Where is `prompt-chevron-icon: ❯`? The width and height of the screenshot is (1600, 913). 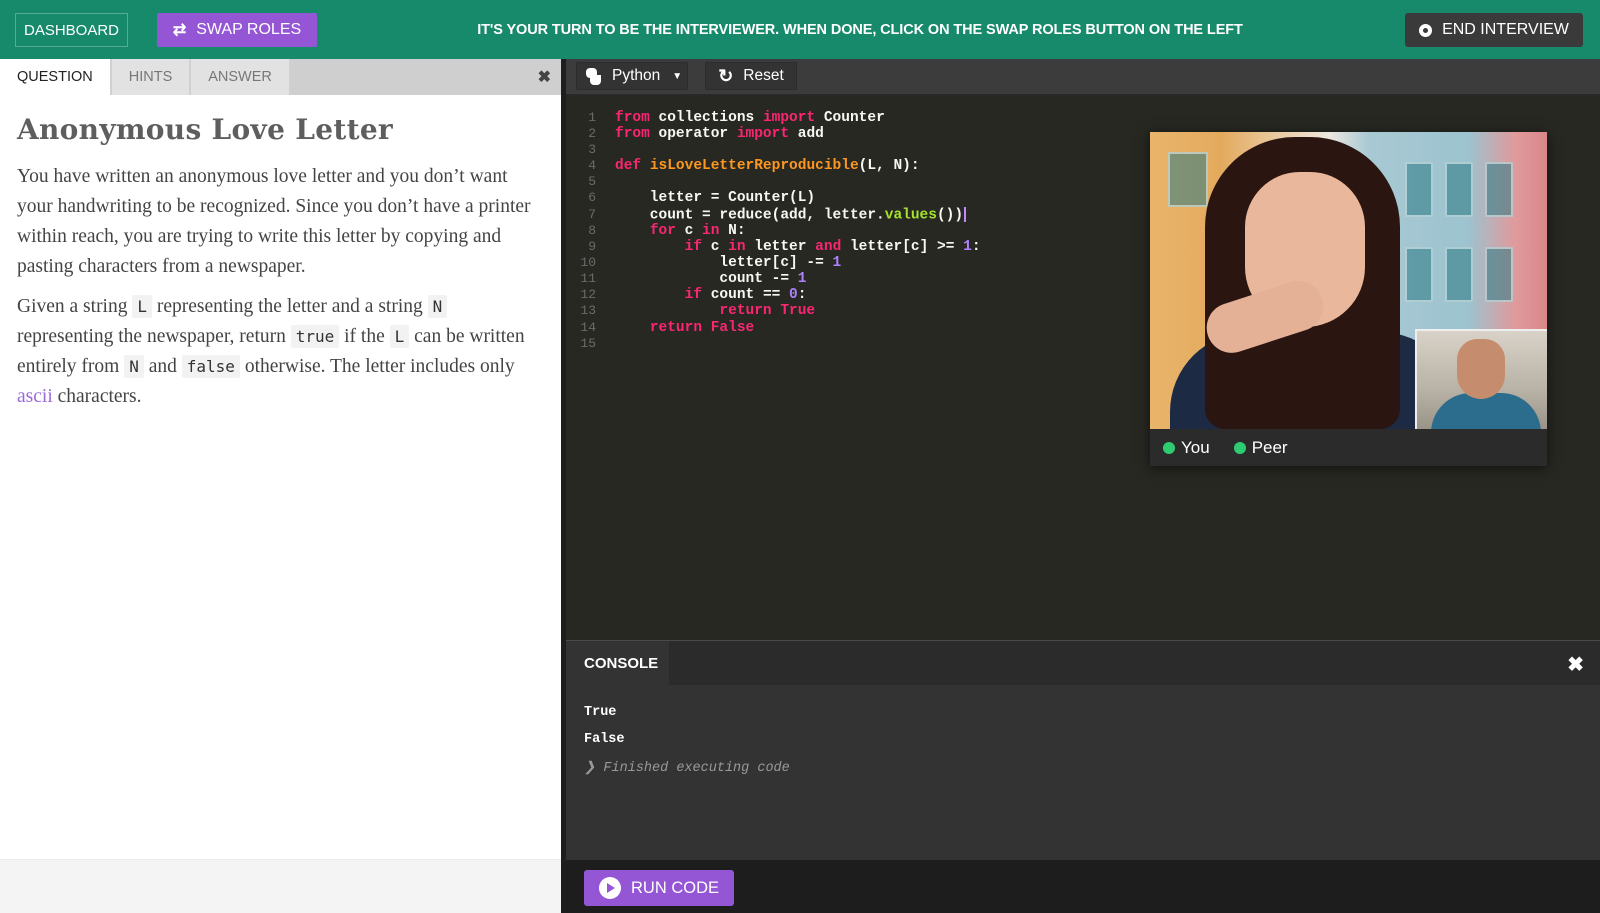 prompt-chevron-icon: ❯ is located at coordinates (590, 768).